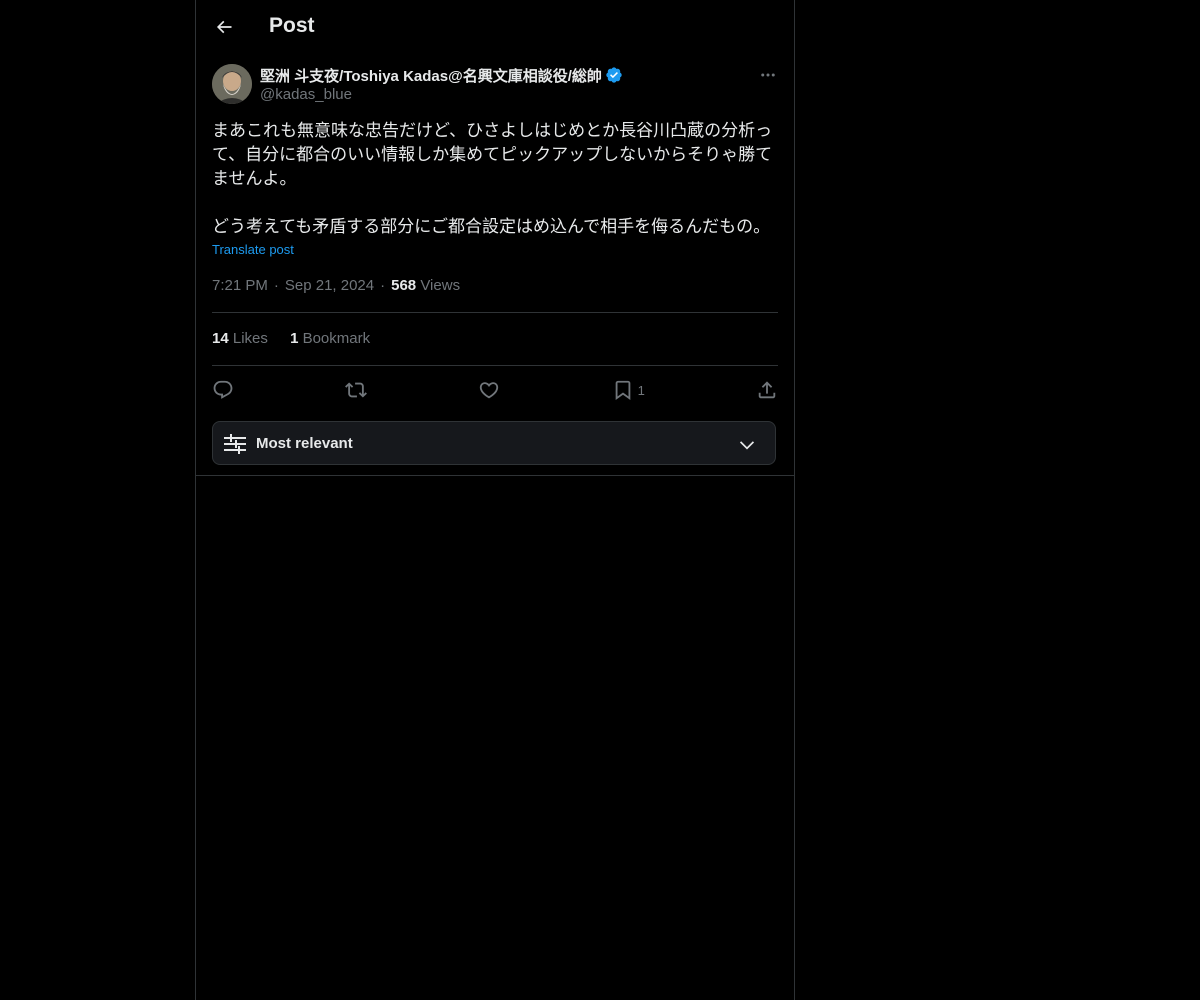  I want to click on chevron-down-icon, so click(747, 445).